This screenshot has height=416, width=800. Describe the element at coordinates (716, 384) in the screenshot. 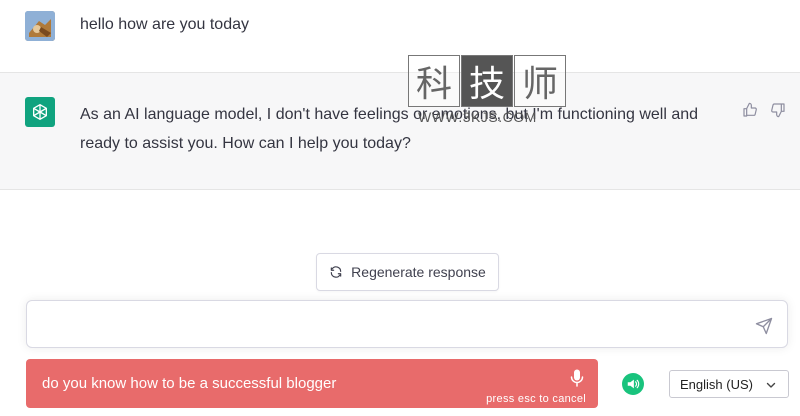

I see `language-selected: English (US)` at that location.